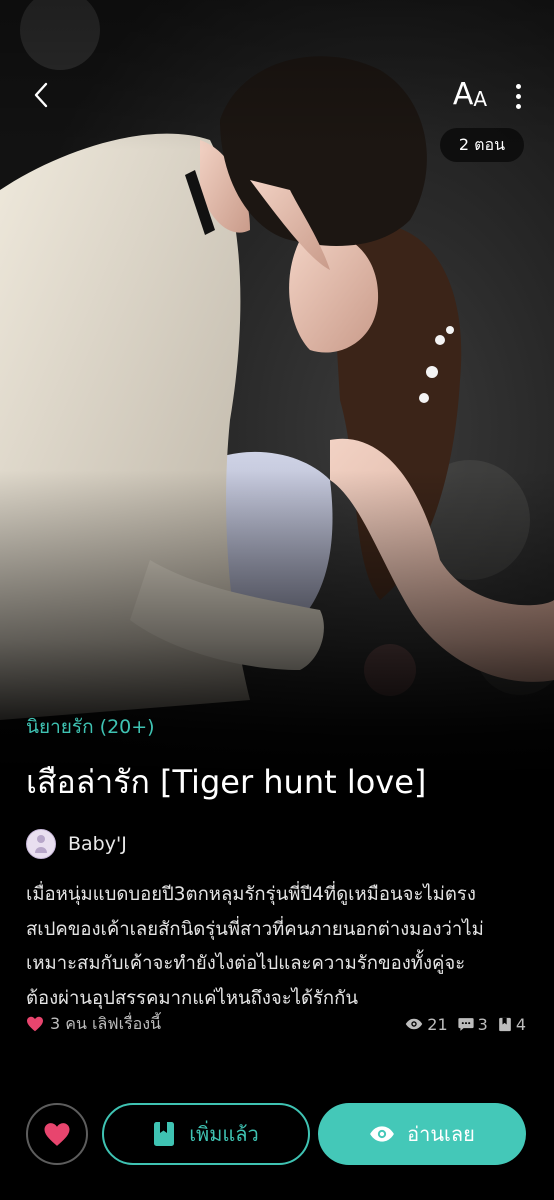  What do you see at coordinates (482, 1024) in the screenshot?
I see `comments-count: 3` at bounding box center [482, 1024].